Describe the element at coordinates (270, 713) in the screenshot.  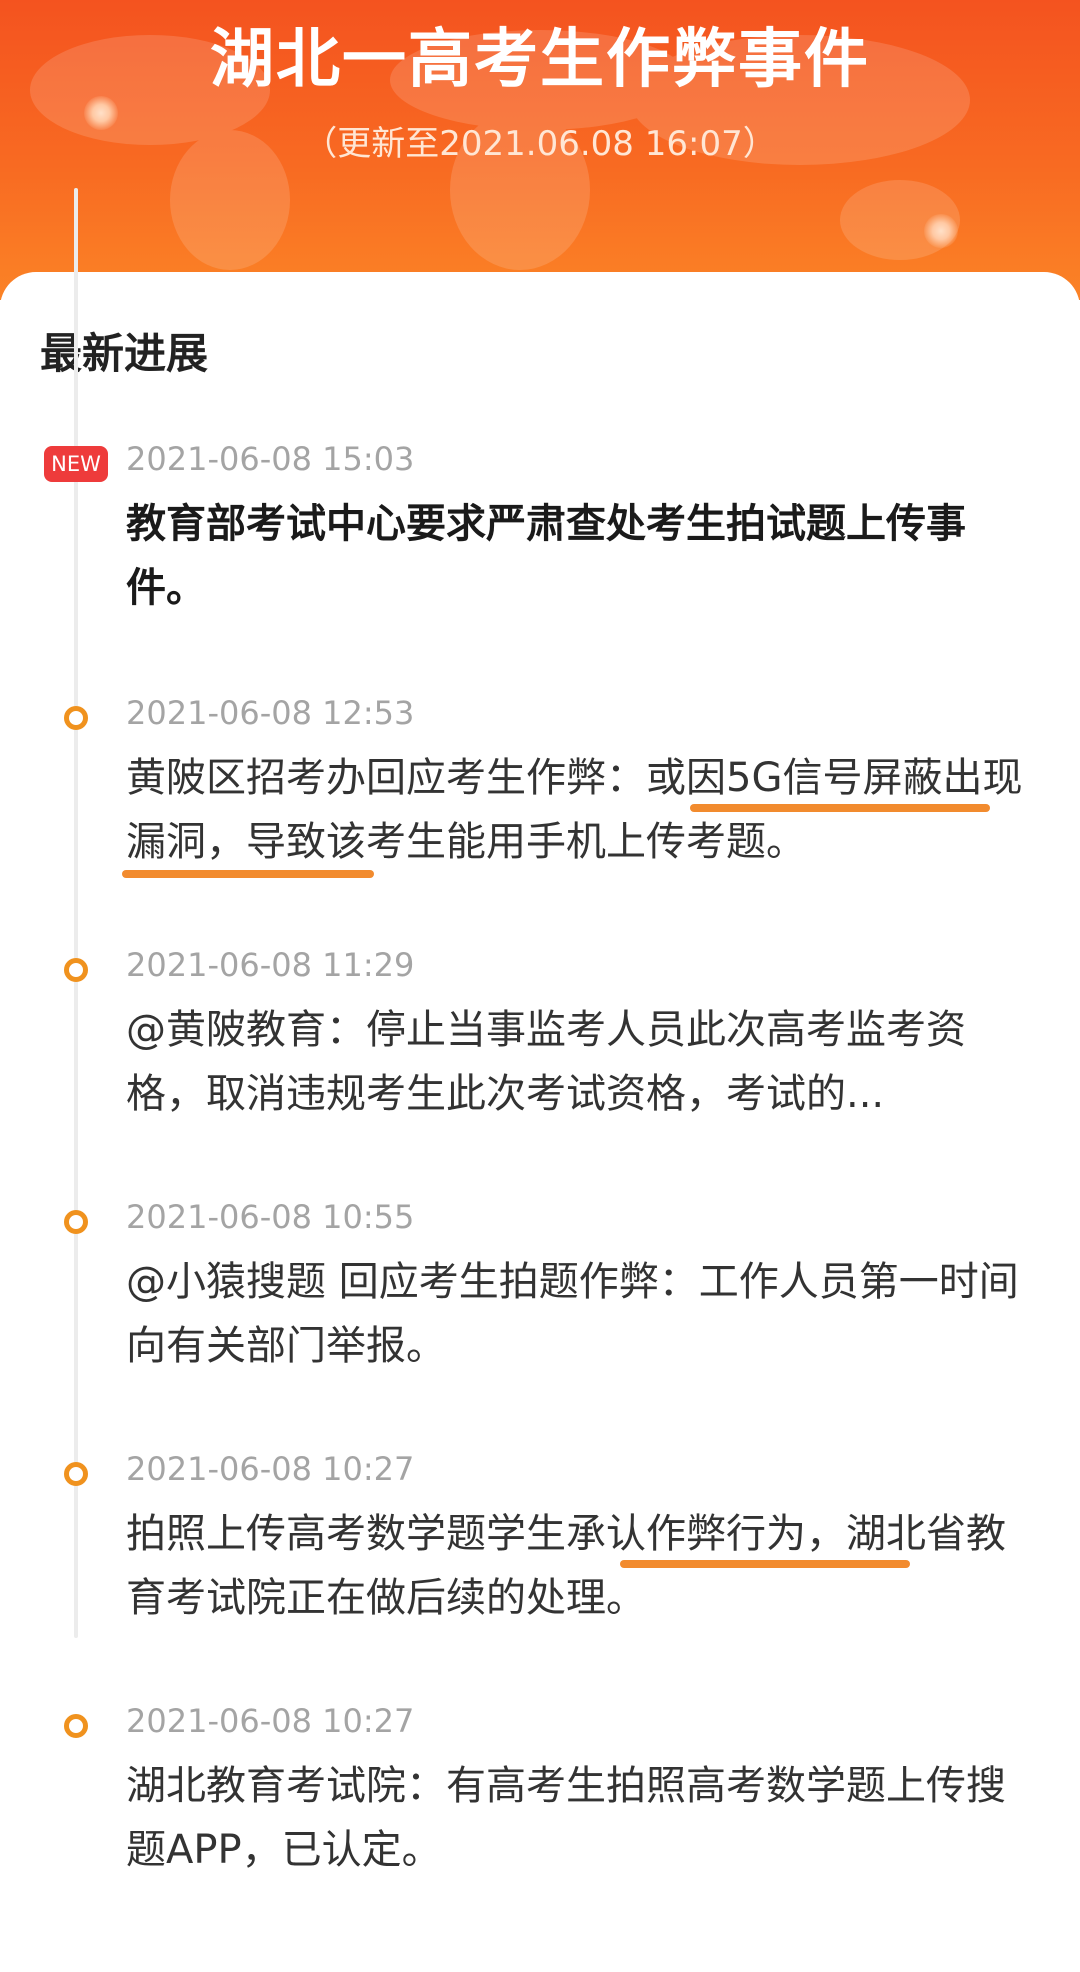
I see `item-time: 2021-06-08 12:53` at that location.